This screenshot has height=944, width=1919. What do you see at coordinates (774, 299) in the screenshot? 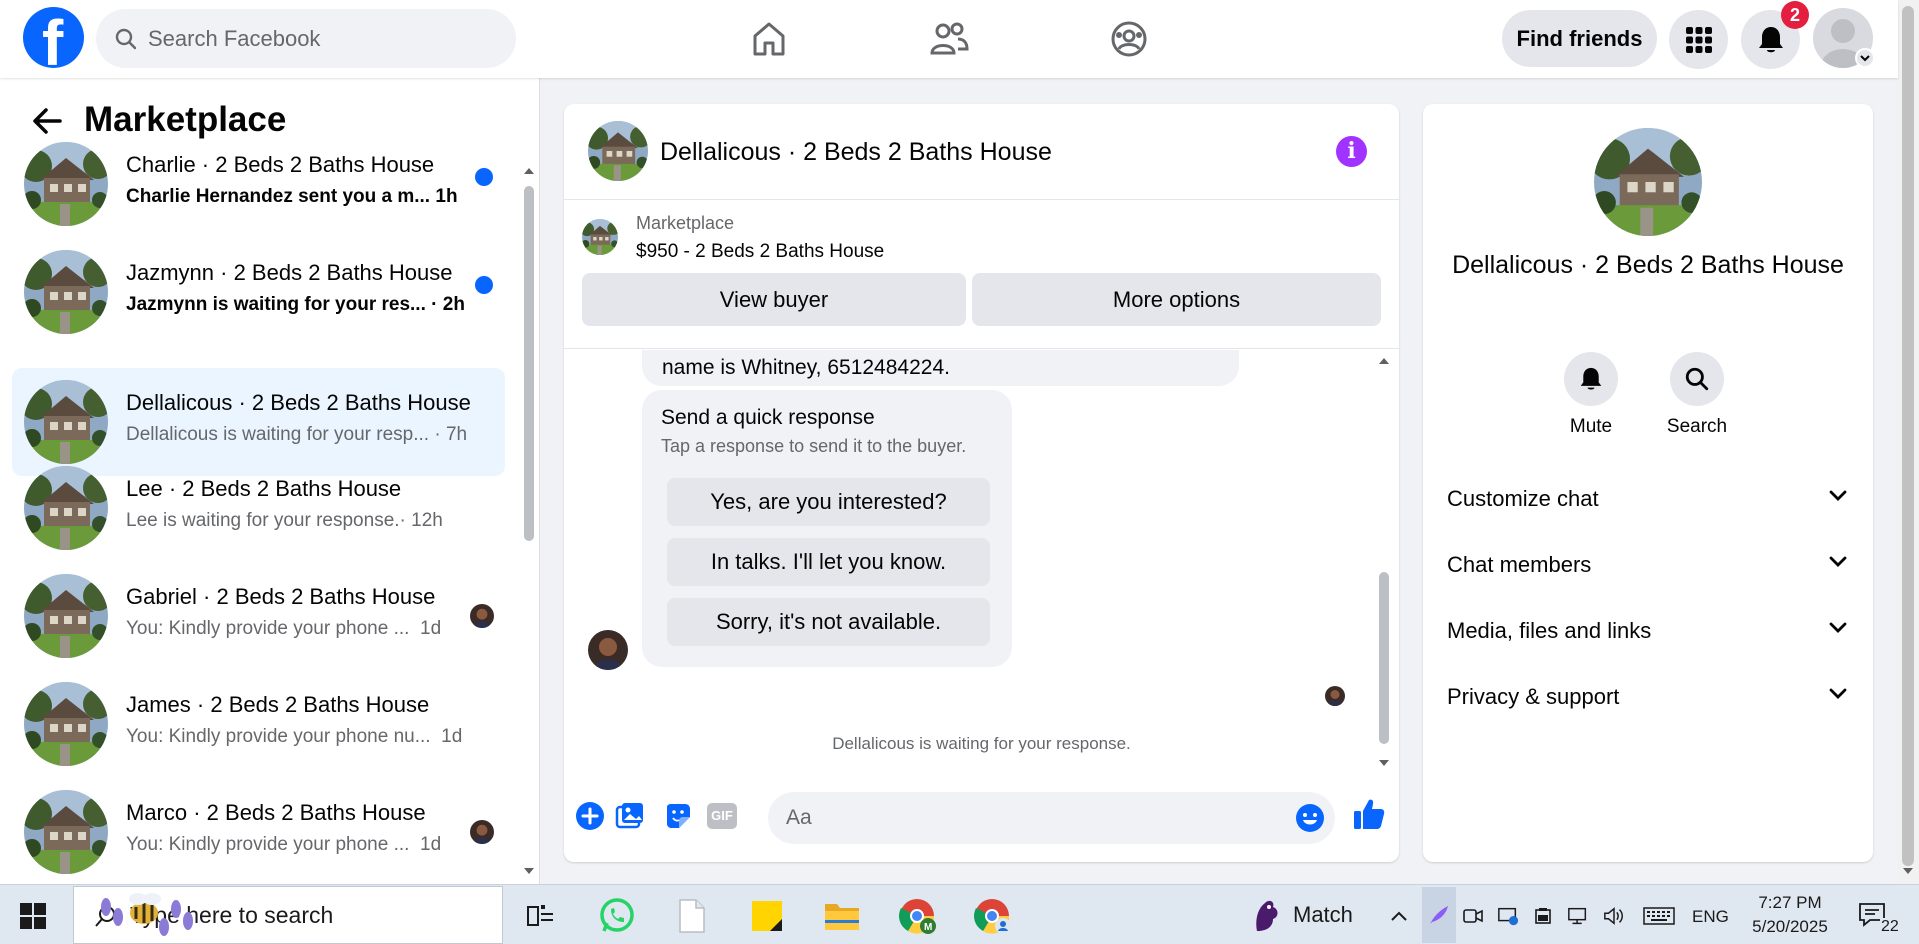
I see `view-buyer-button: View buyer` at bounding box center [774, 299].